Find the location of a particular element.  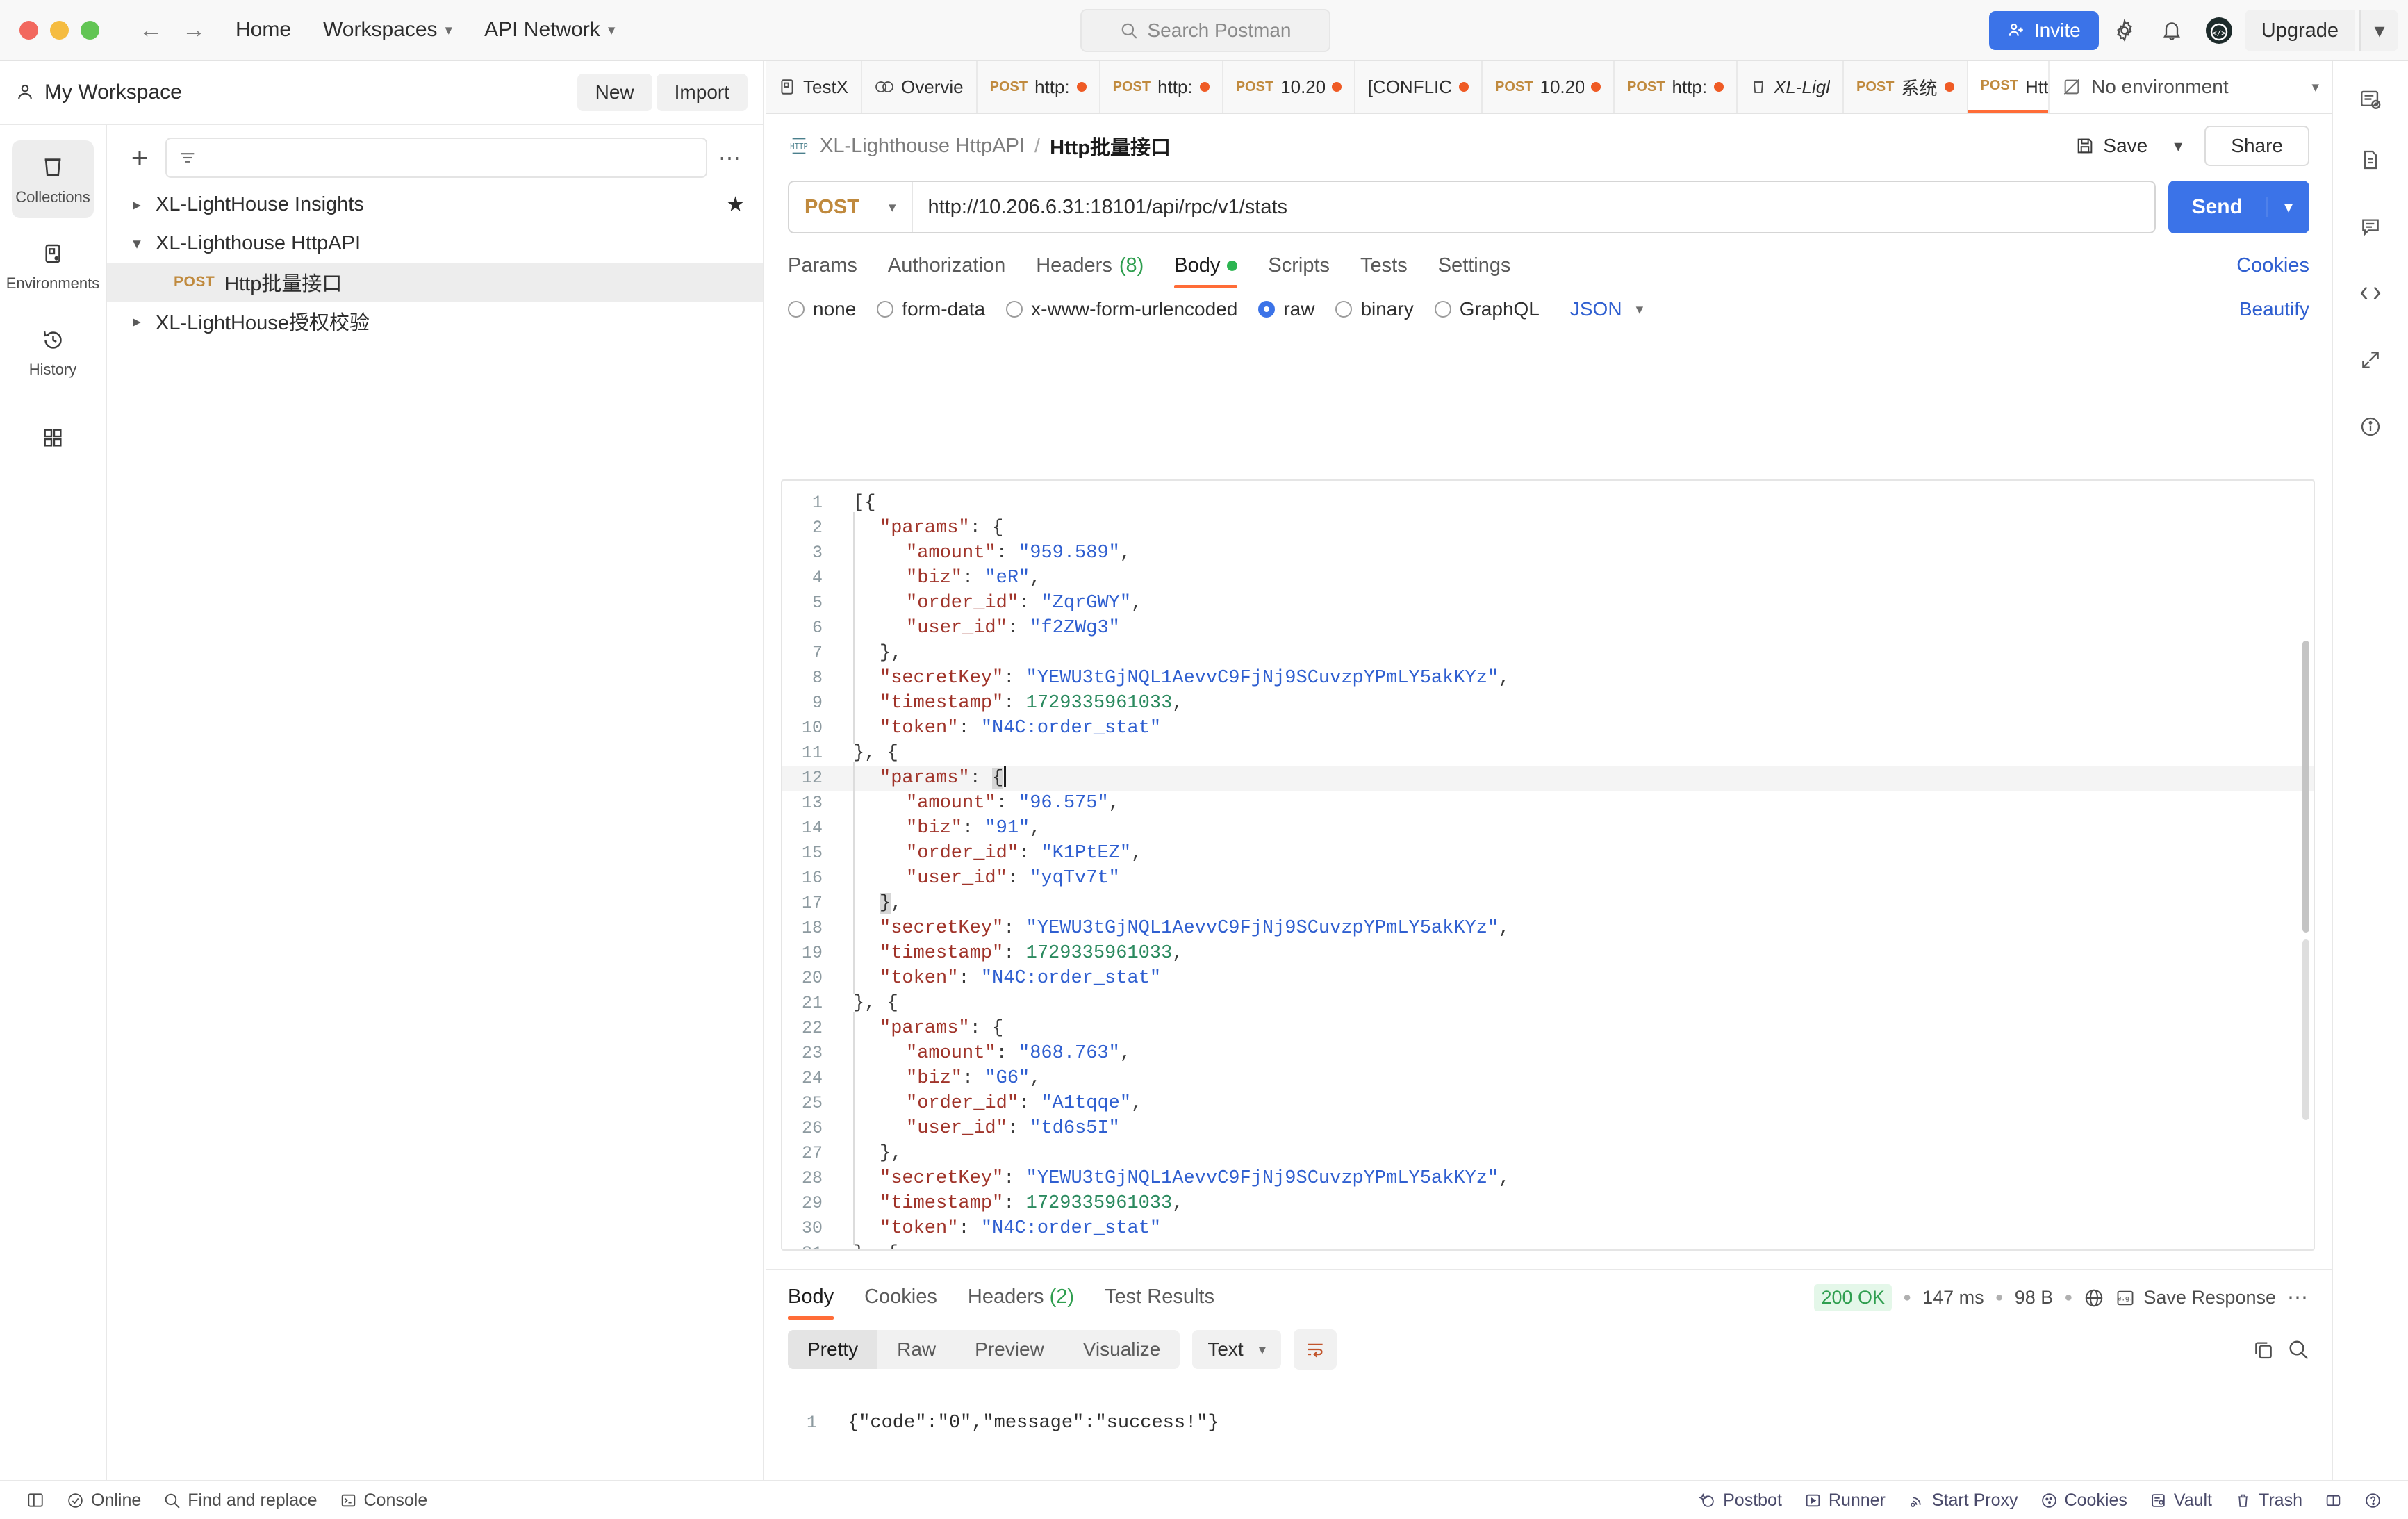

collection-row-insights: ▸ XL-LightHouse Insights ★ is located at coordinates (435, 204).